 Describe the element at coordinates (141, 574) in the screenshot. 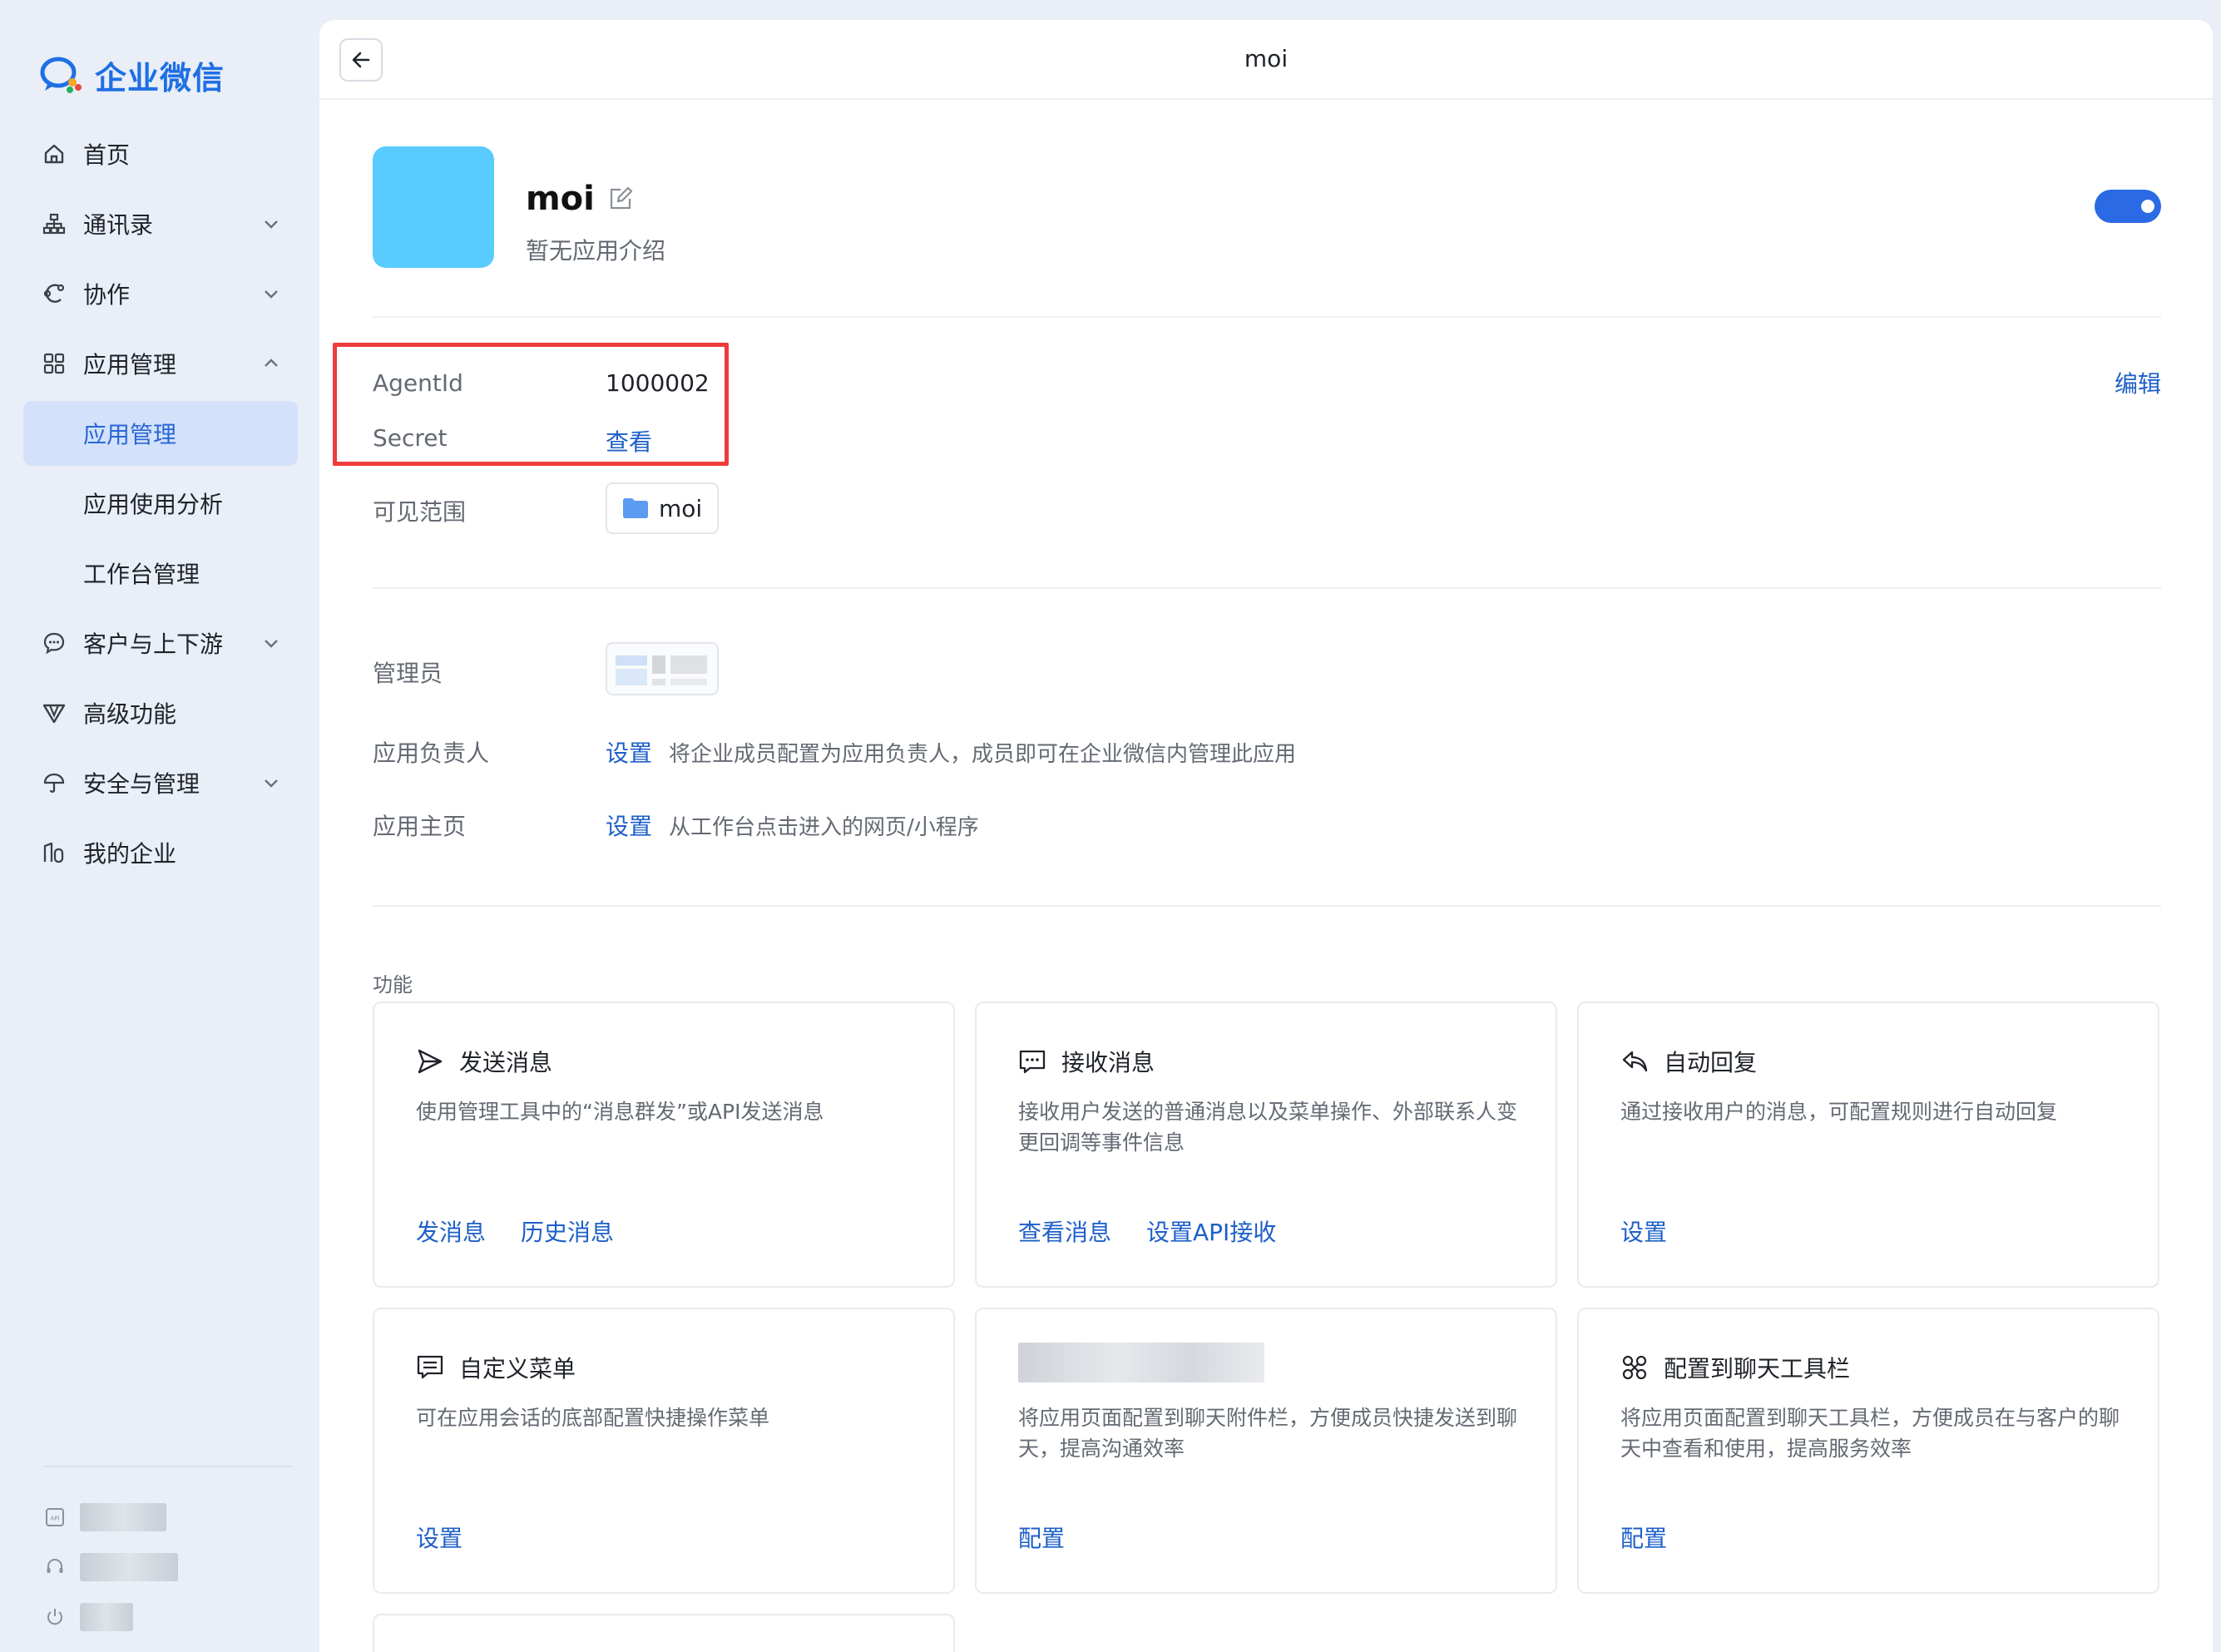

I see `sidebar-item-label: 工作台管理` at that location.